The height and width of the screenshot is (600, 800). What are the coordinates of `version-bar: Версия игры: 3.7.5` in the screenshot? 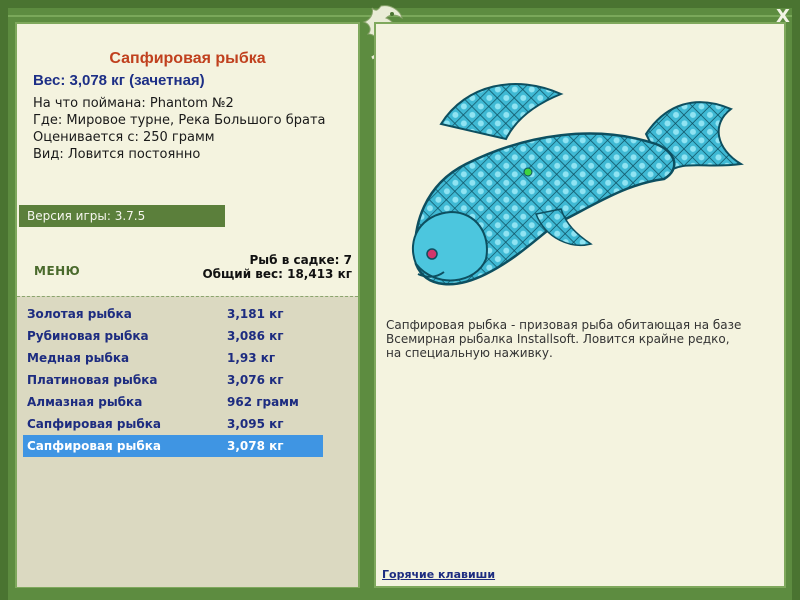 It's located at (122, 216).